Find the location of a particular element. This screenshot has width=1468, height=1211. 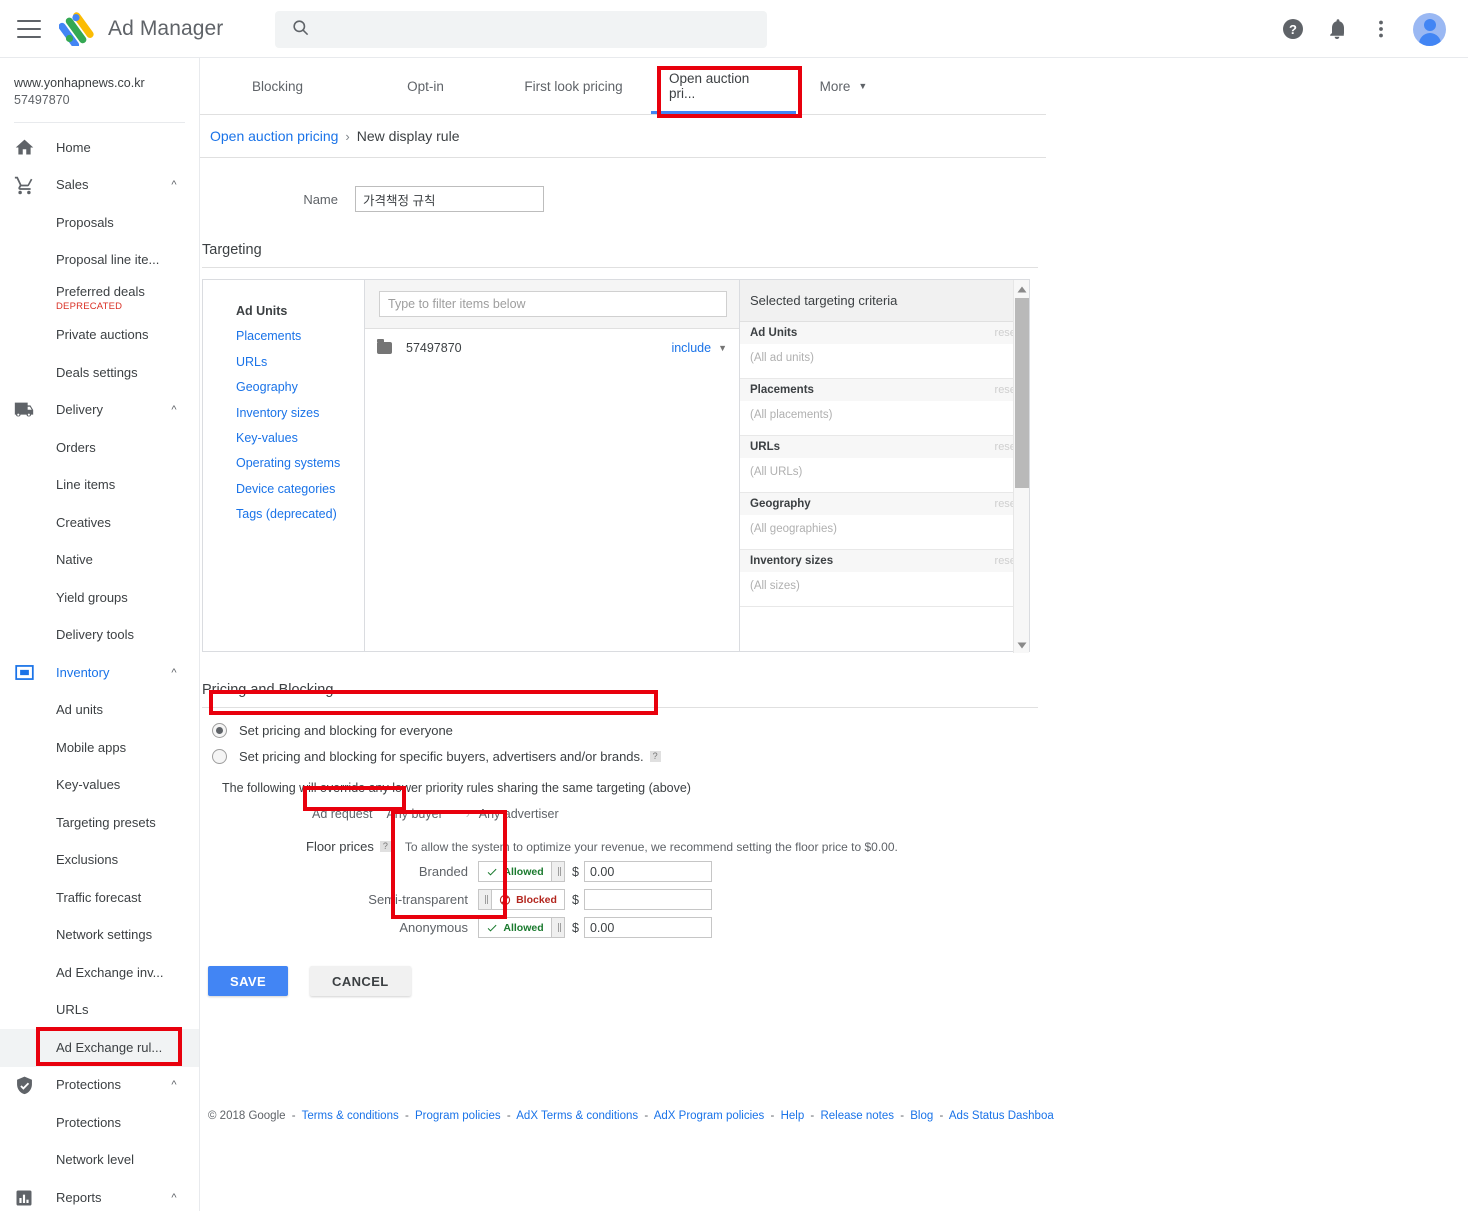

targeting-category-device-categories: Device categories is located at coordinates (300, 489).